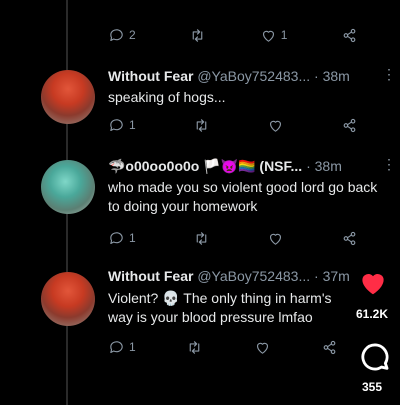 The image size is (400, 405). I want to click on reply-button: 2, so click(122, 35).